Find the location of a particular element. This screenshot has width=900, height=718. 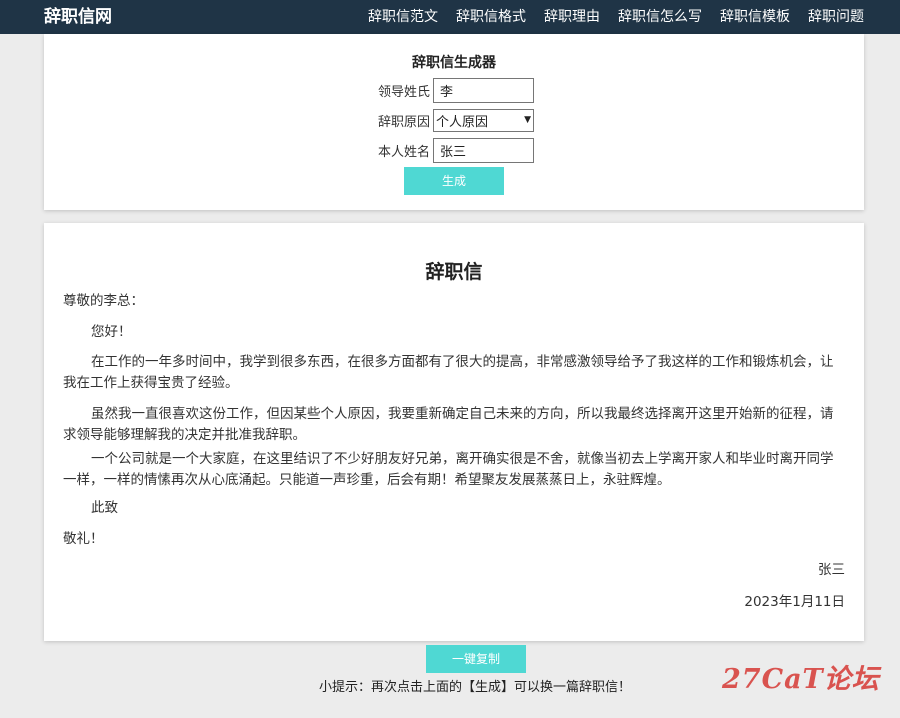

generator-title: 辞职信生成器 is located at coordinates (454, 63).